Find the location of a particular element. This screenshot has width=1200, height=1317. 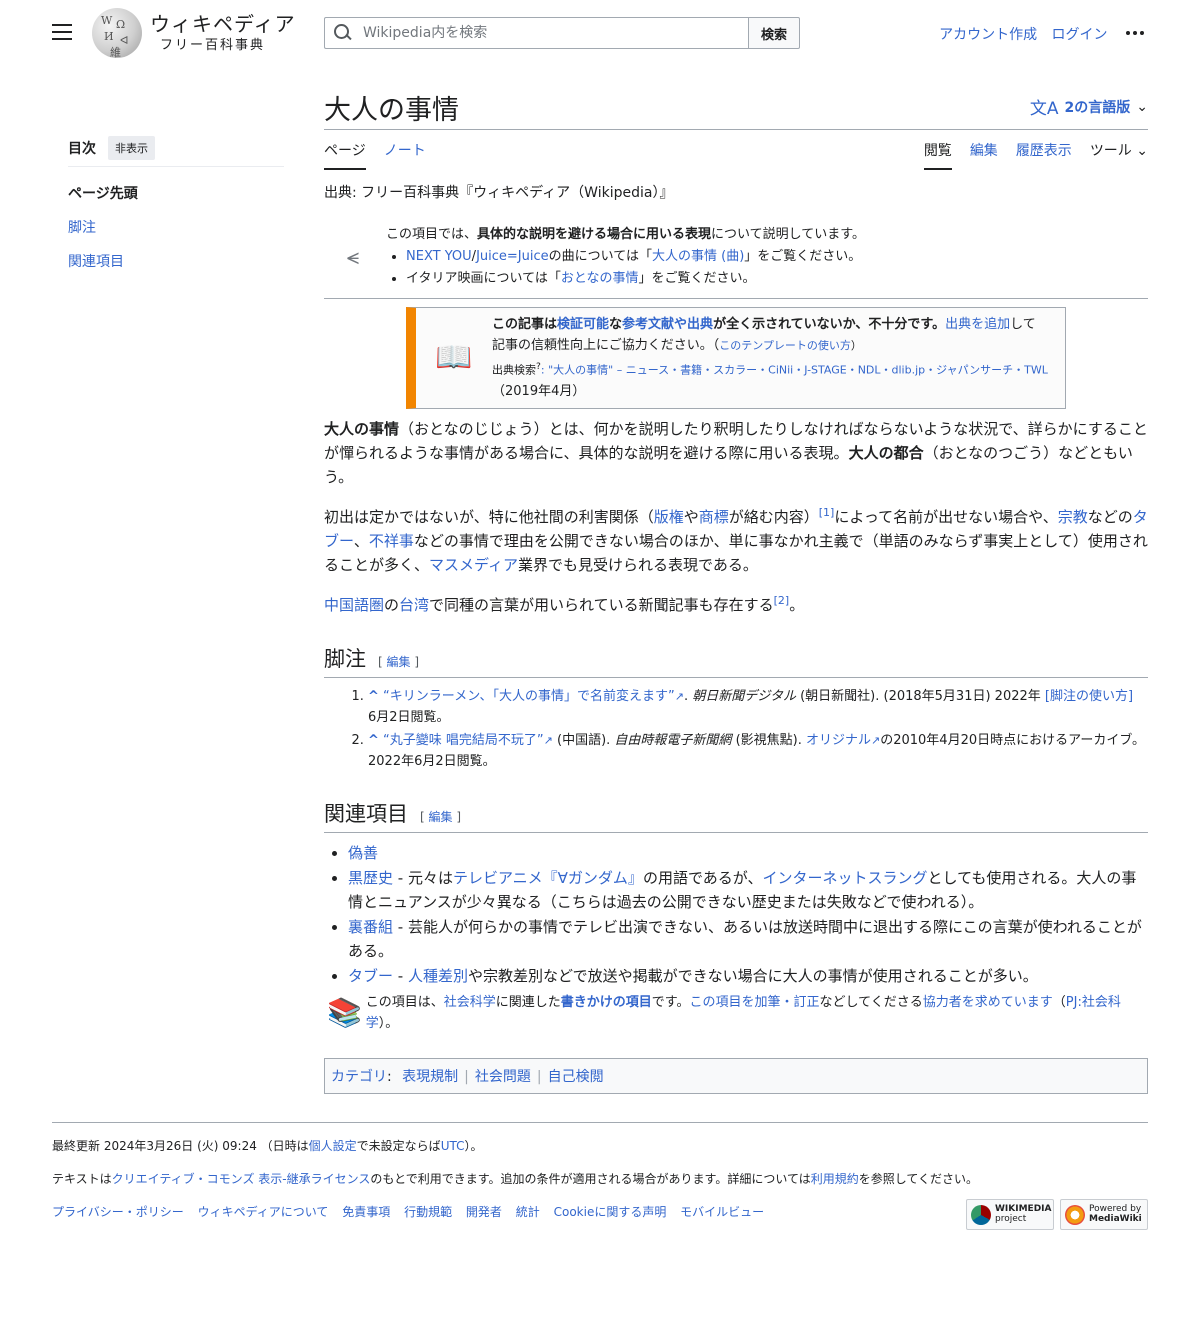

text: などの is located at coordinates (1110, 516).